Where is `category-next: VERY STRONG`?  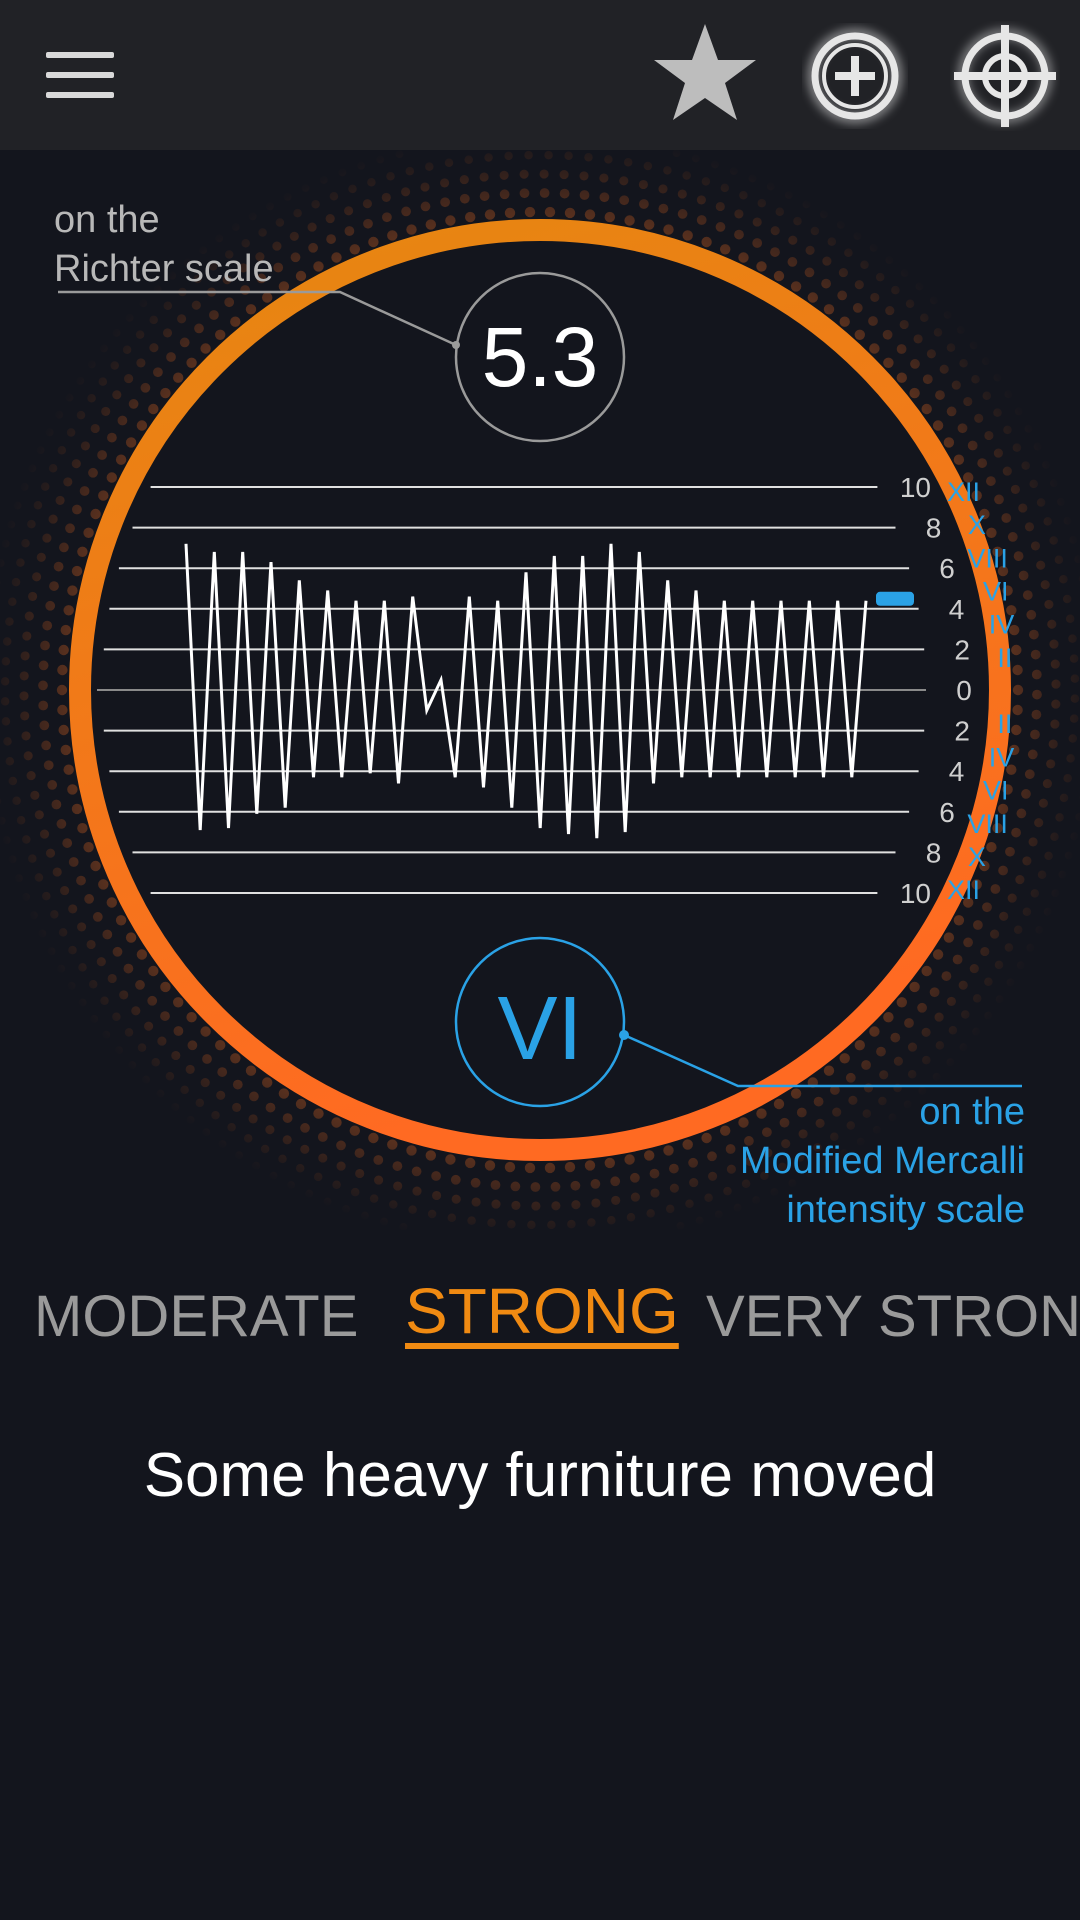
category-next: VERY STRONG is located at coordinates (893, 1317).